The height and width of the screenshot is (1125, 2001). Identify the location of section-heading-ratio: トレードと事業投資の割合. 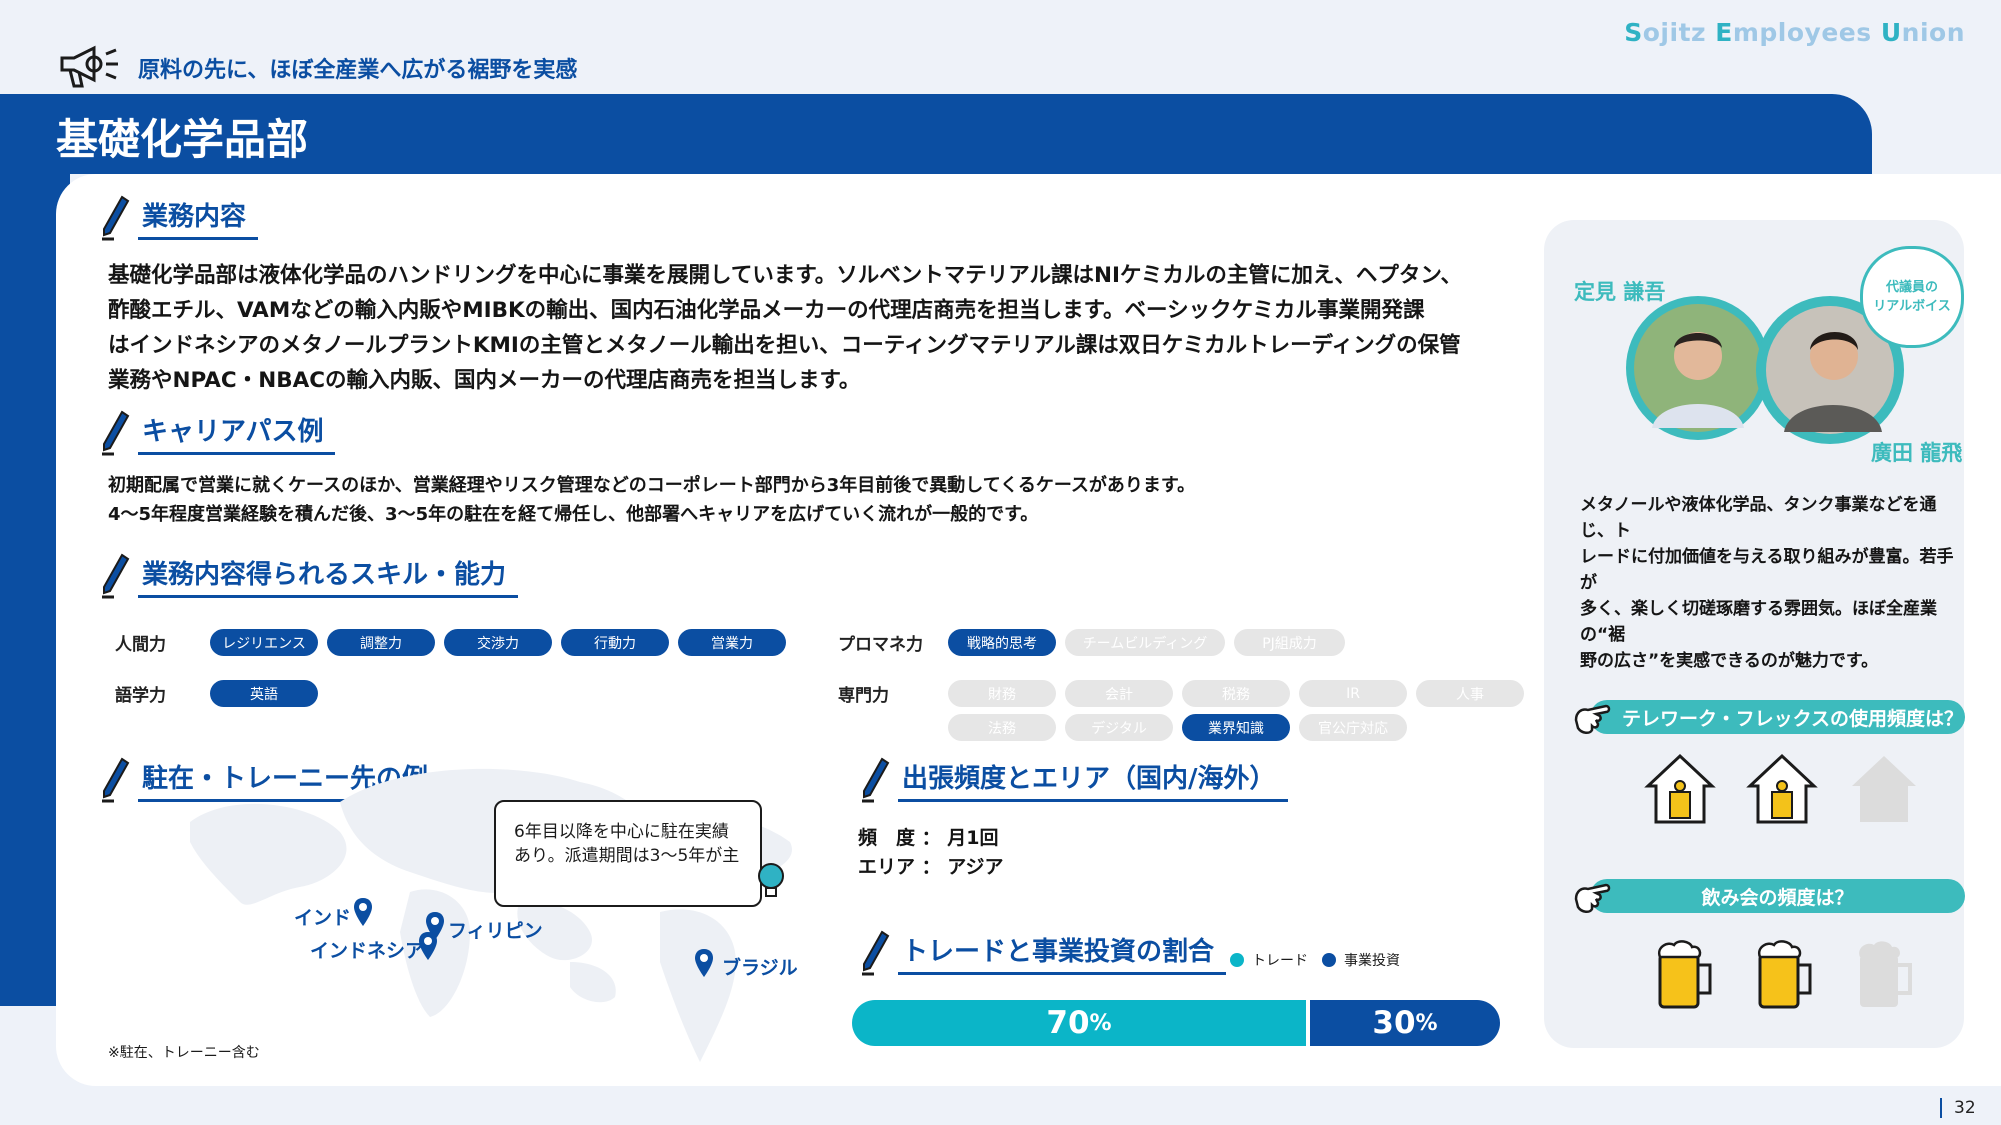
(1043, 953).